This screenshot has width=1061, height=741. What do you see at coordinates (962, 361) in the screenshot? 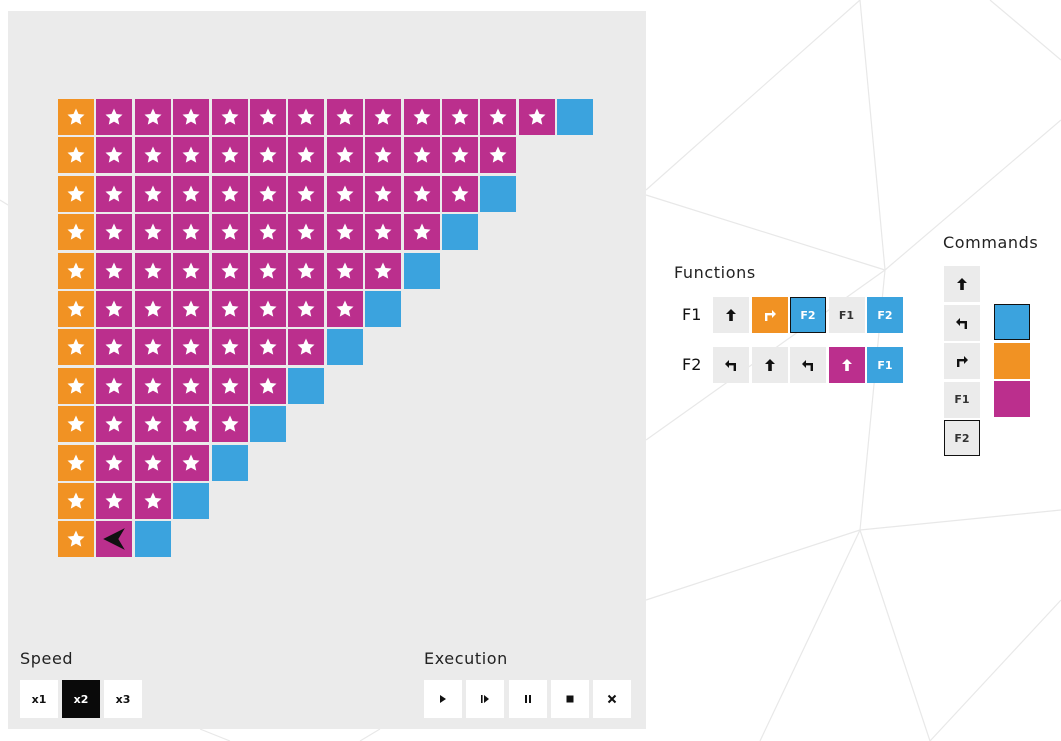
I see `command-right` at bounding box center [962, 361].